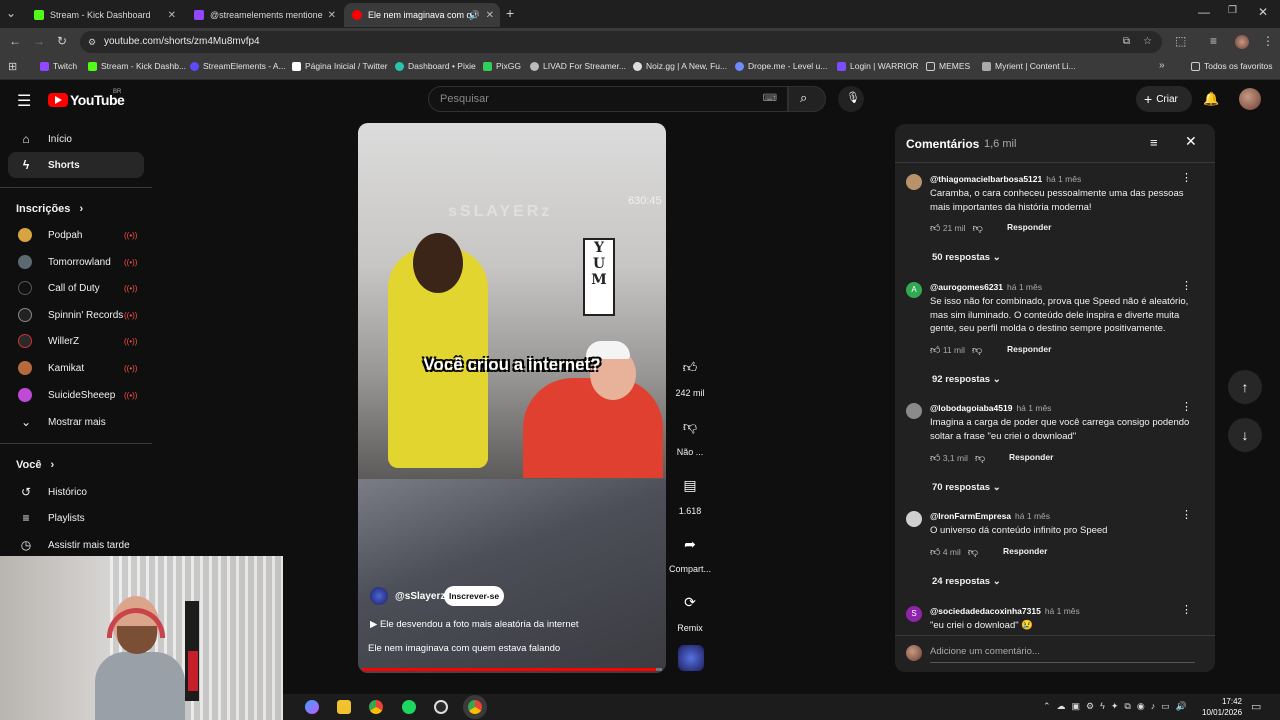 This screenshot has height=720, width=1280. I want to click on browser-tab-youtube: Ele nem imaginava com qu 🔊 ✕, so click(422, 15).